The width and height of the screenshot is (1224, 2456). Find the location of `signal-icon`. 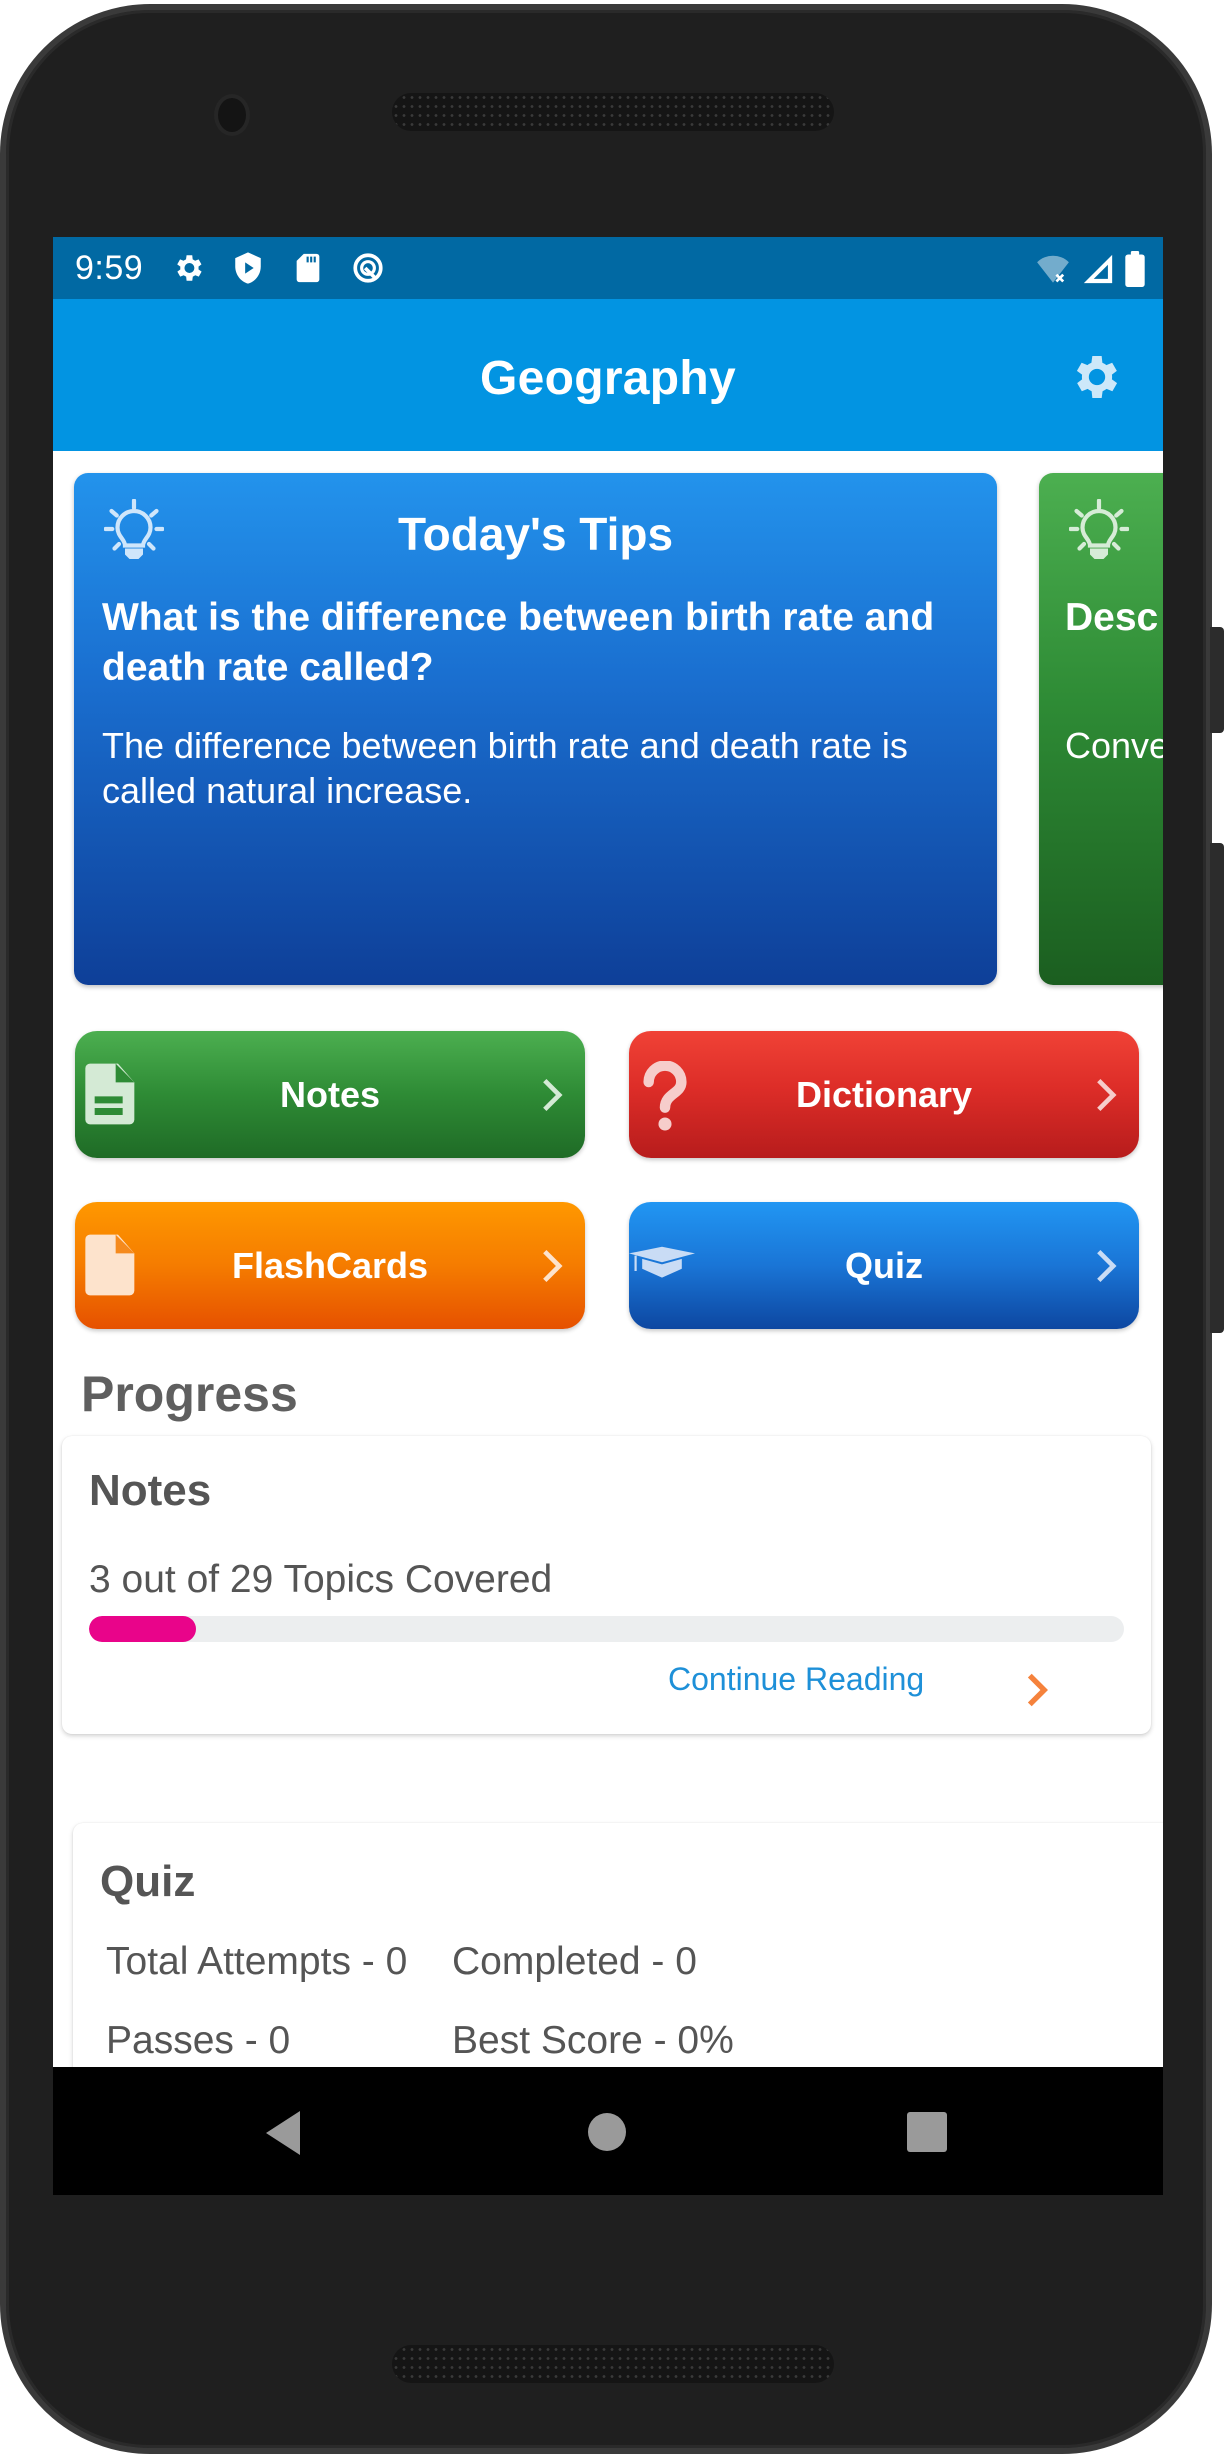

signal-icon is located at coordinates (1098, 271).